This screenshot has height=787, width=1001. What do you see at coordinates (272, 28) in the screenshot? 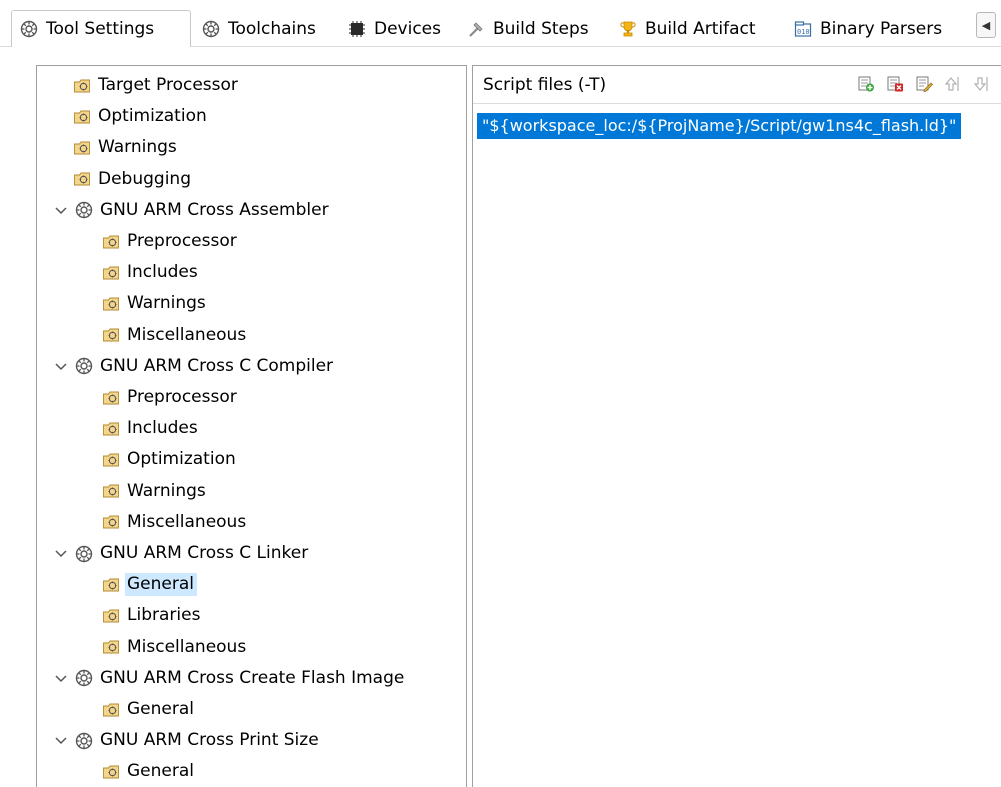
I see `tab-label: Toolchains` at bounding box center [272, 28].